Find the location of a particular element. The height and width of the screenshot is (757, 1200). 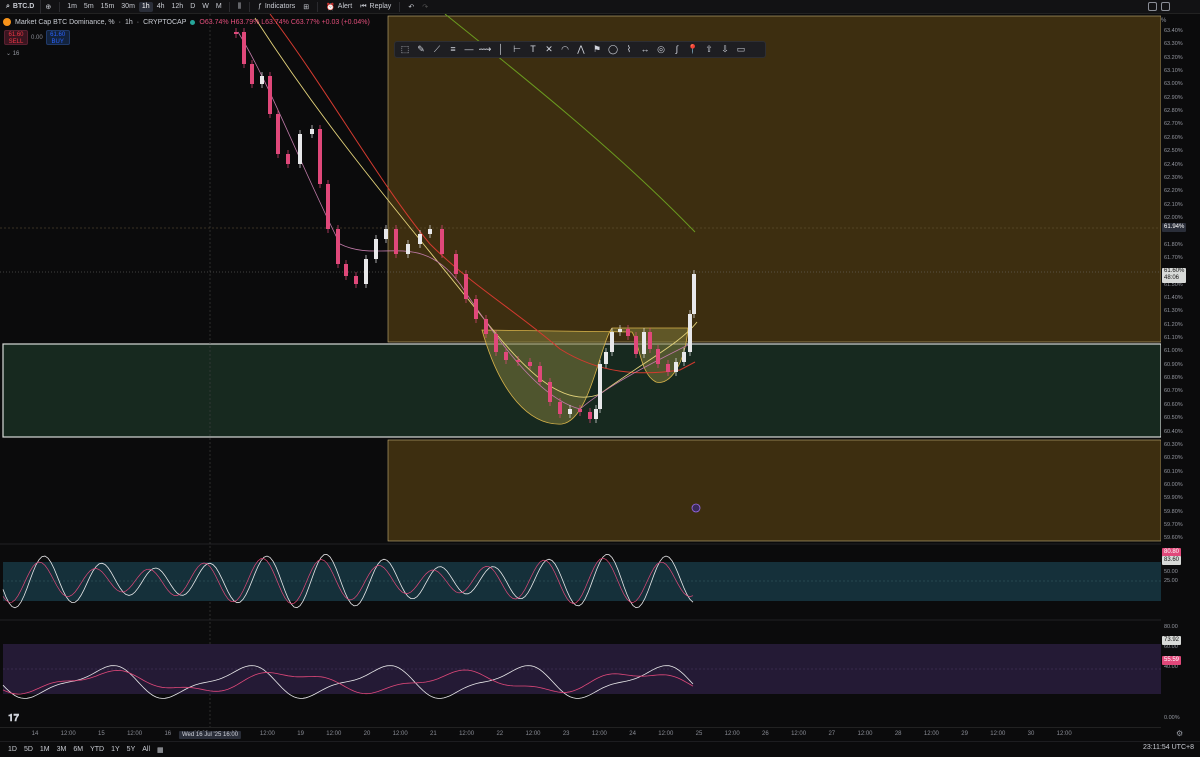

templates-button: ⊞ is located at coordinates (306, 7).